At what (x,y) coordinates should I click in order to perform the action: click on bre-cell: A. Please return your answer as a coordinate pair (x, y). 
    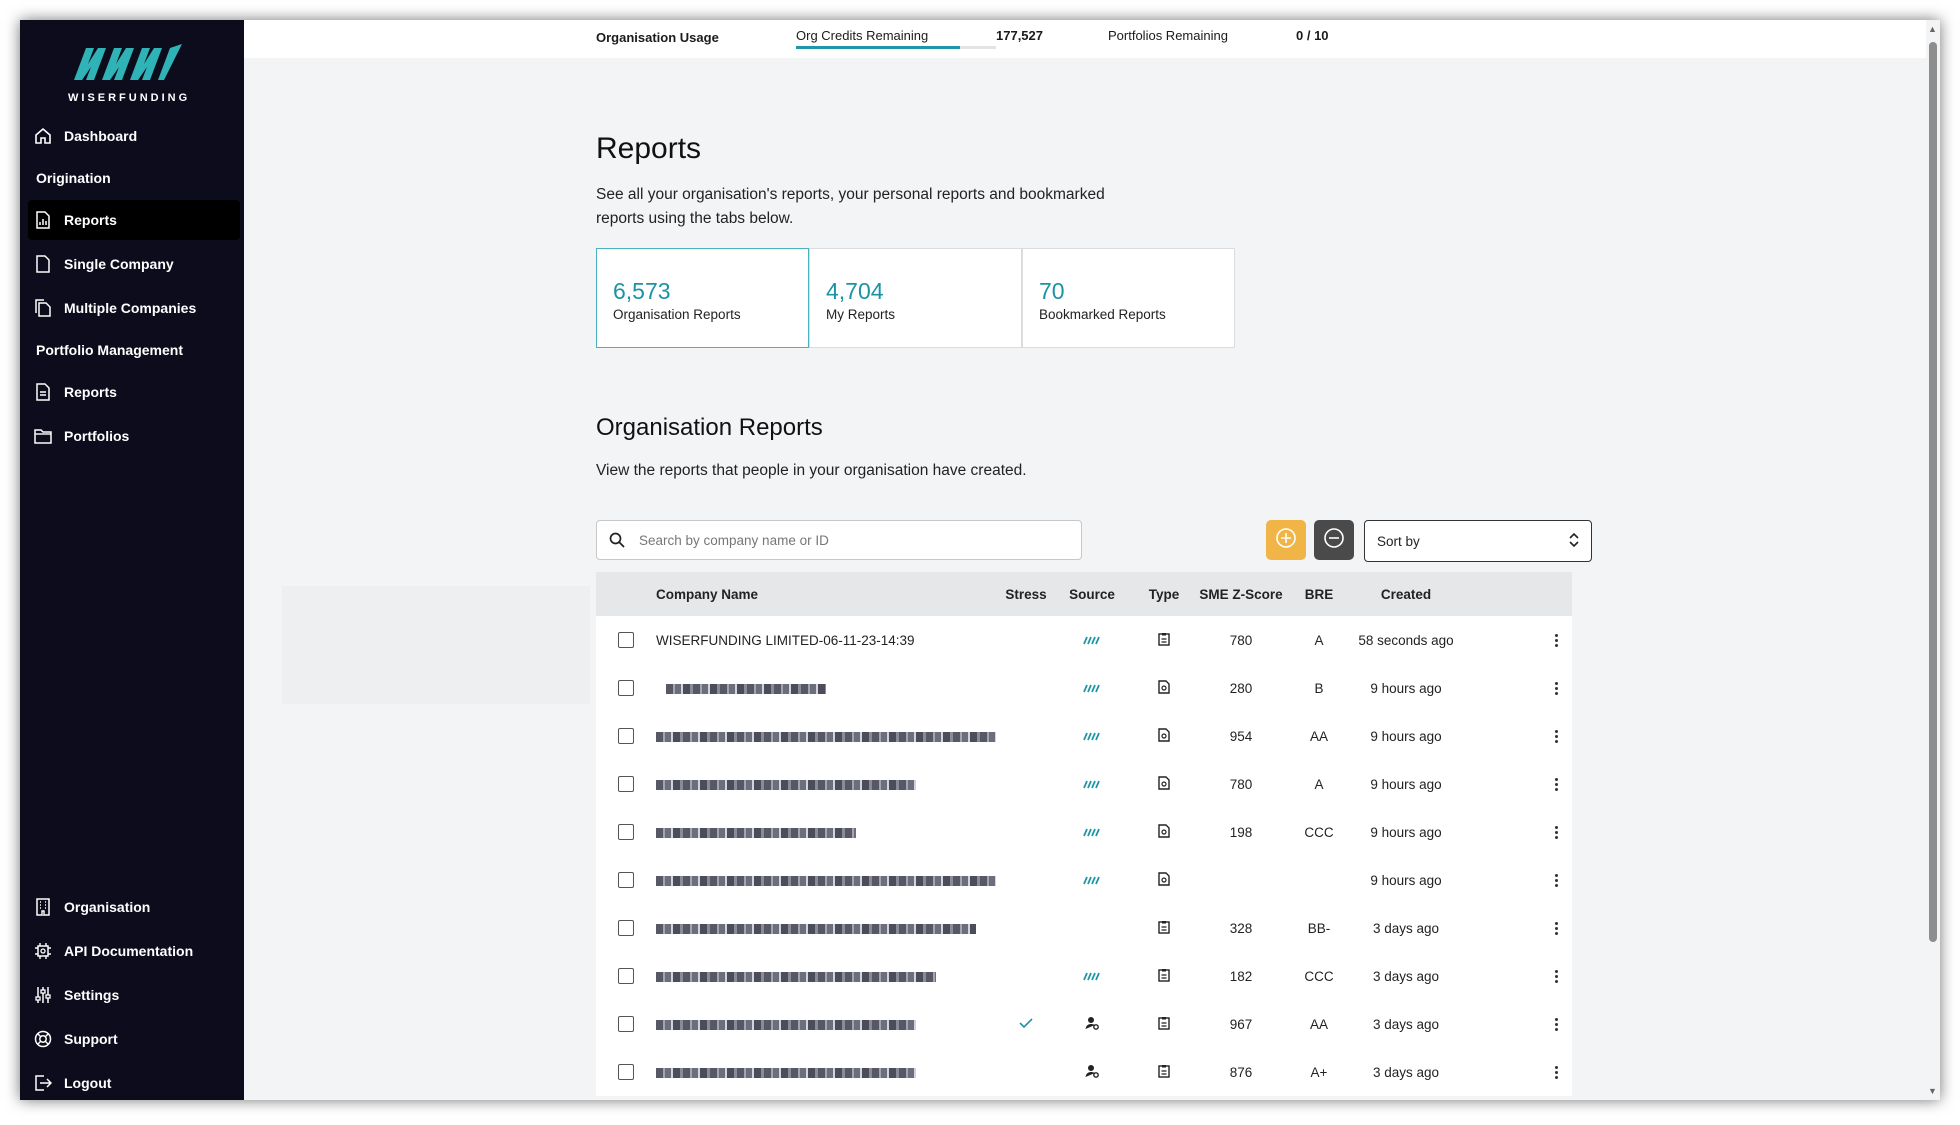
    Looking at the image, I should click on (1319, 640).